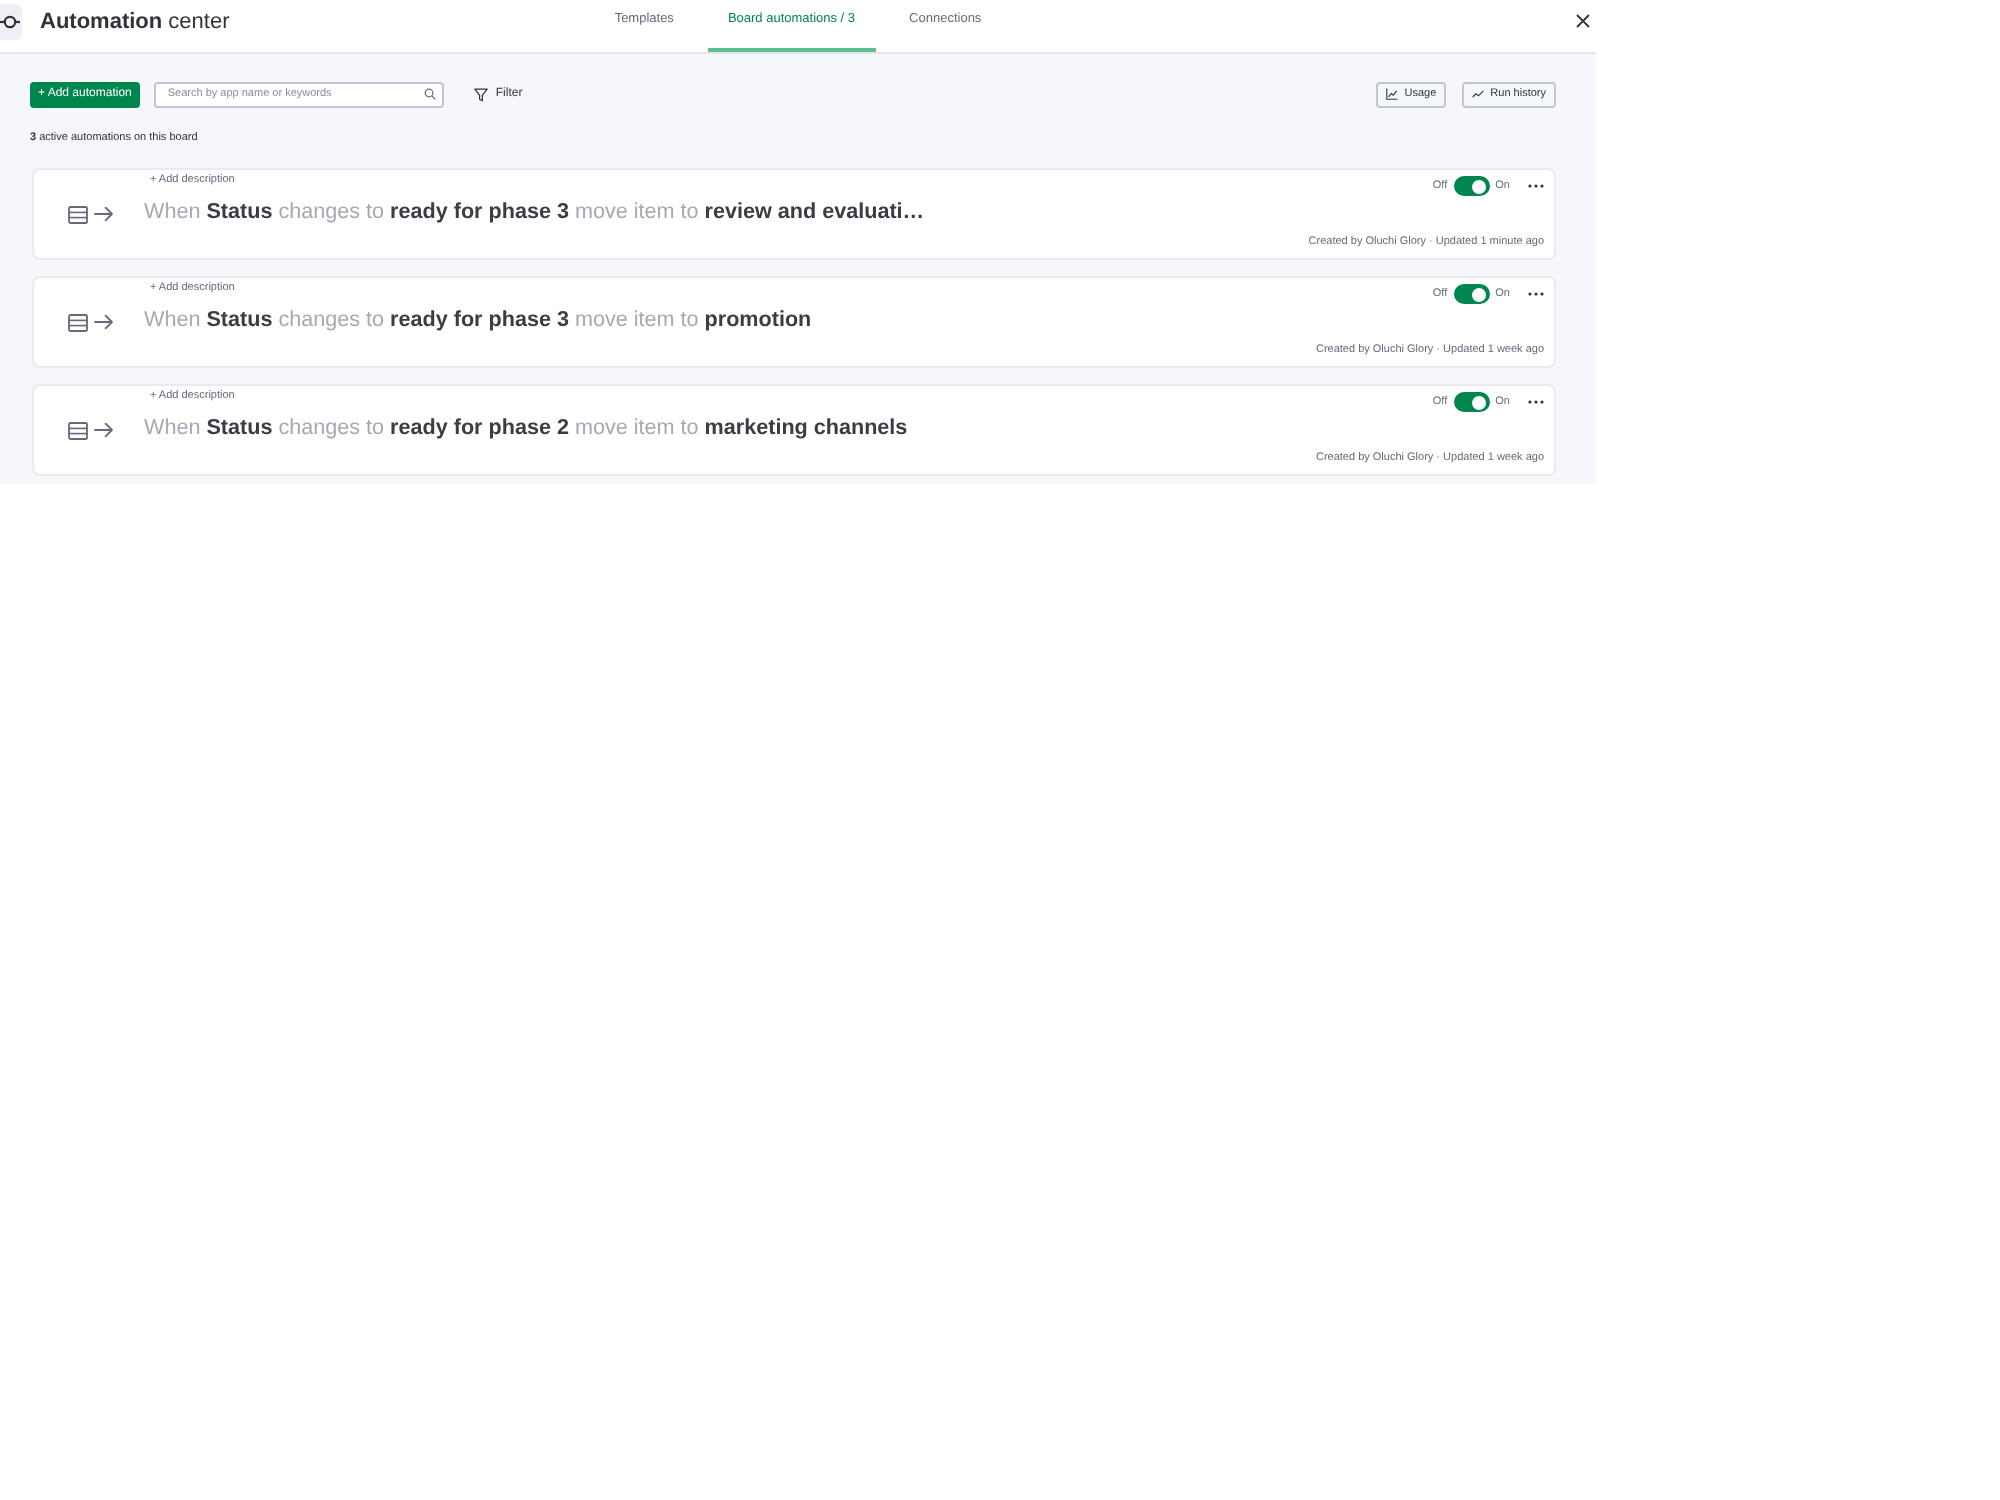 This screenshot has width=2000, height=1500. What do you see at coordinates (480, 94) in the screenshot?
I see `filter-icon` at bounding box center [480, 94].